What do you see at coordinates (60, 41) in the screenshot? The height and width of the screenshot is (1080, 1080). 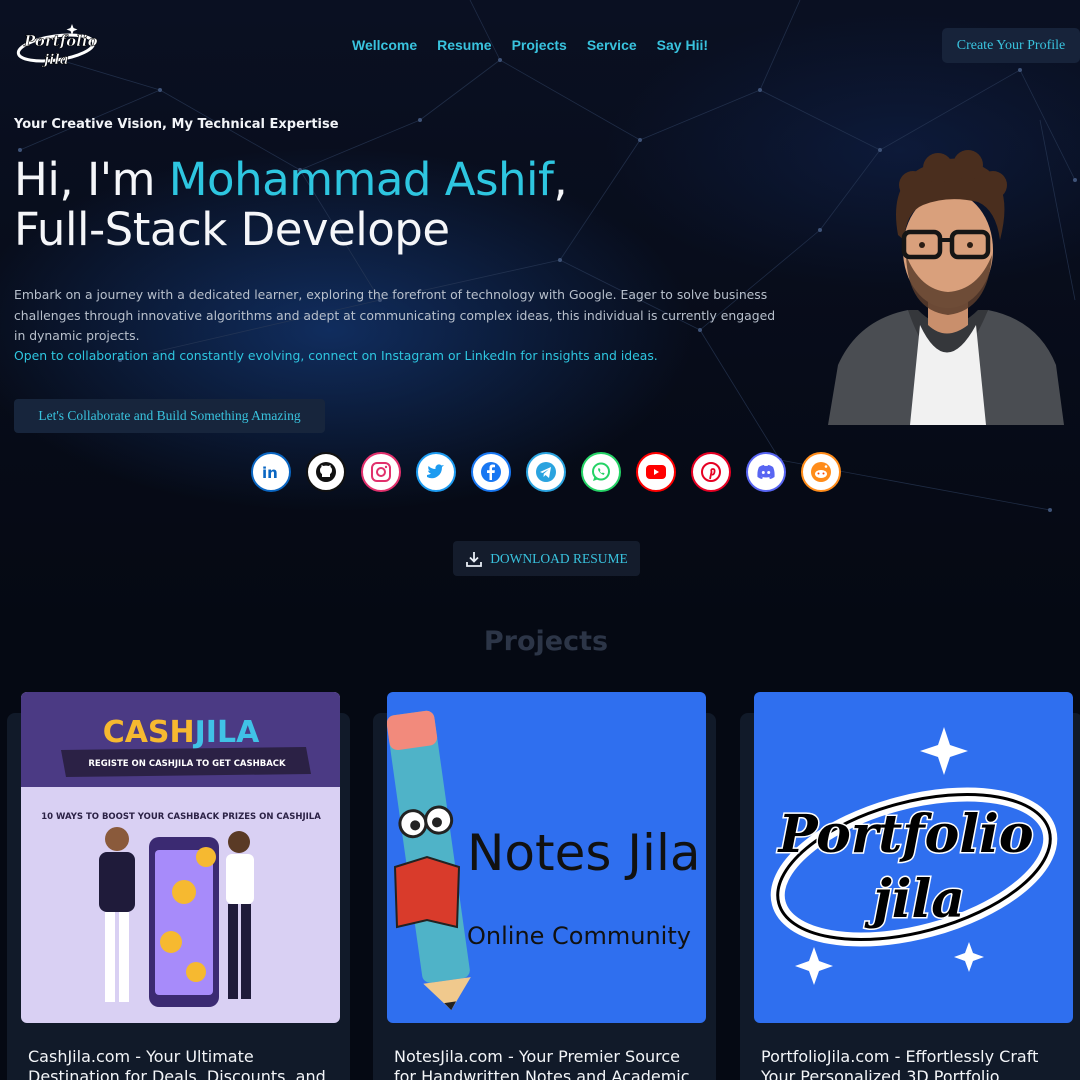 I see `svg-text: Portfolio` at bounding box center [60, 41].